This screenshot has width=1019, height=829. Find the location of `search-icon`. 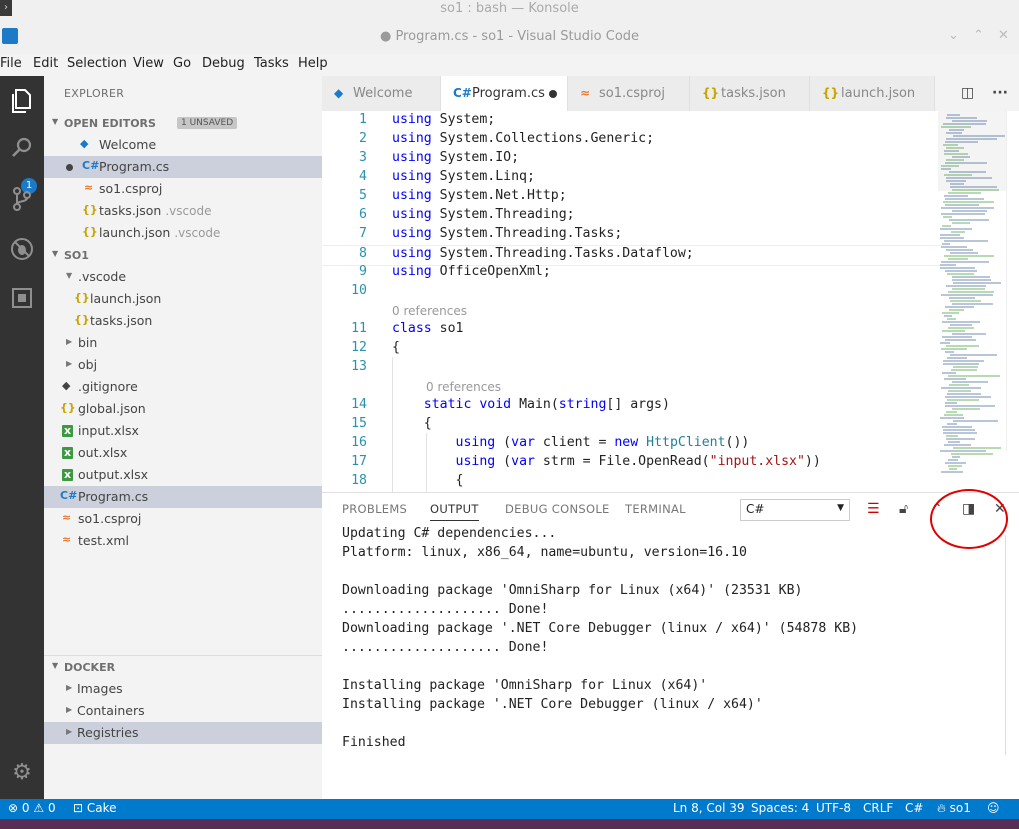

search-icon is located at coordinates (22, 151).